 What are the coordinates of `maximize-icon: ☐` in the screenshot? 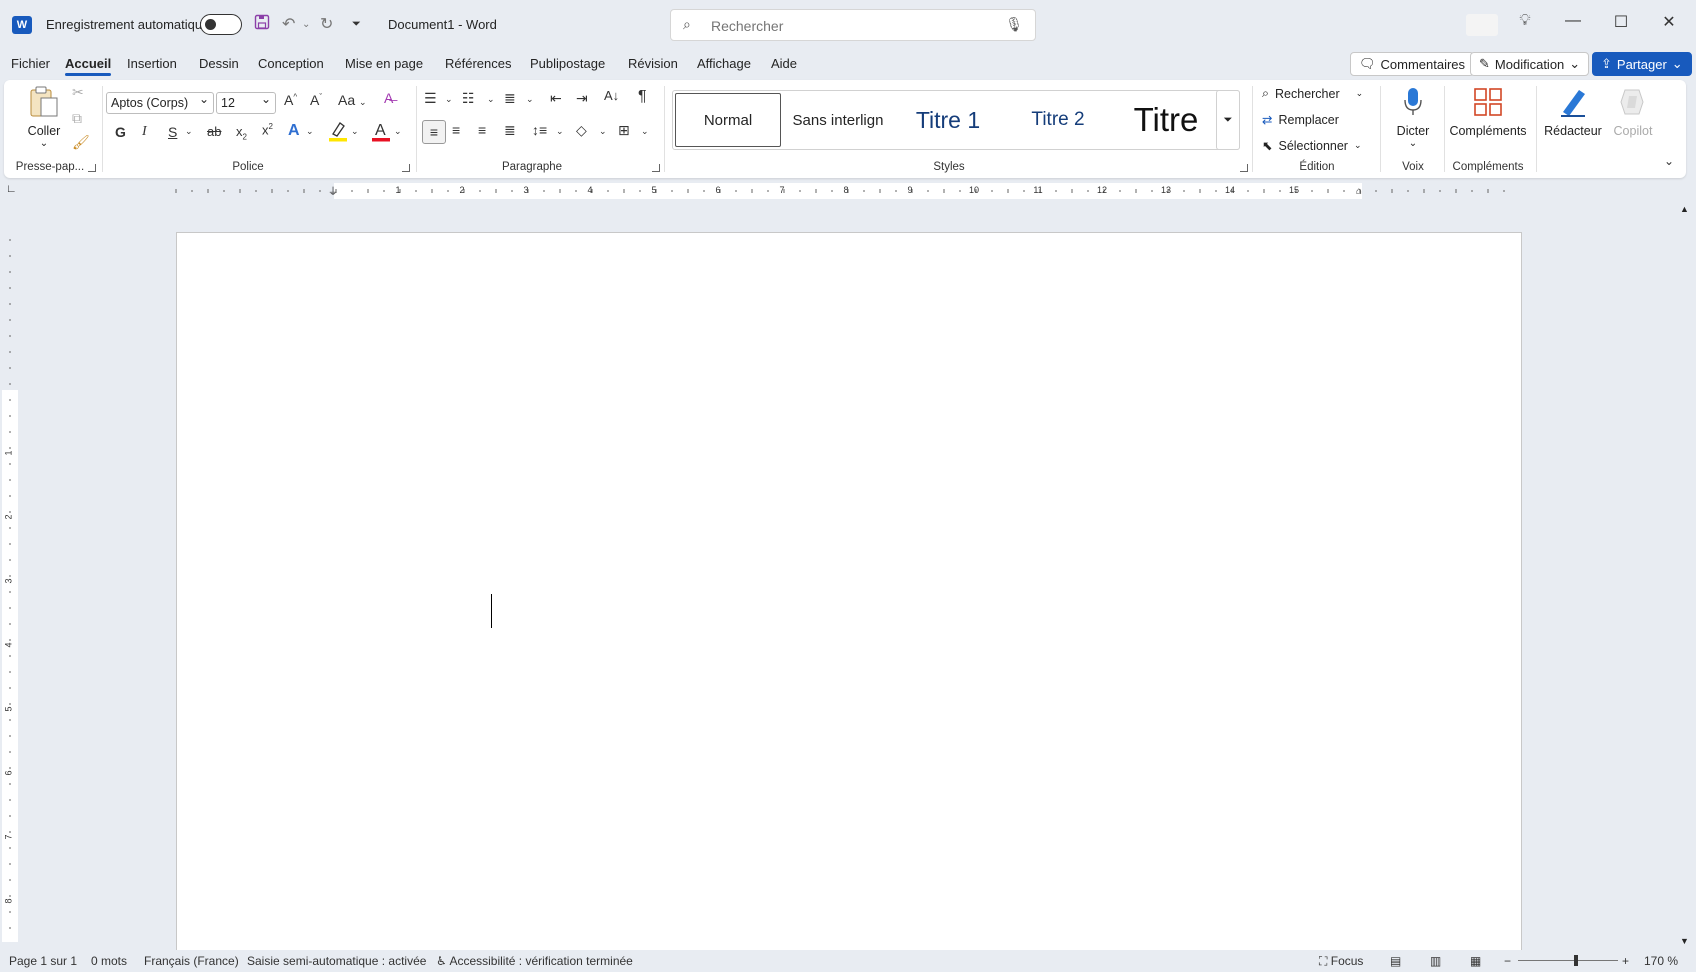 It's located at (1621, 22).